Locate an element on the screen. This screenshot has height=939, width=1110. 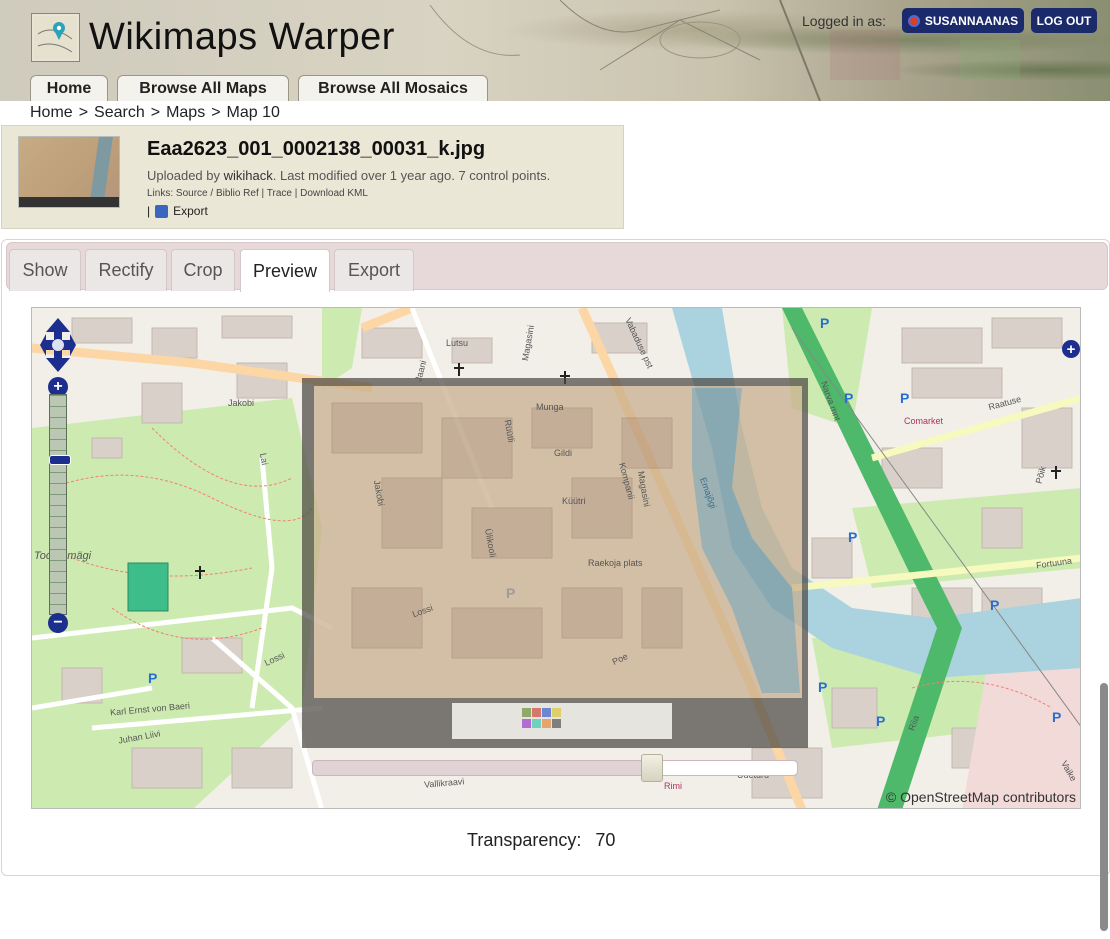
page-scrollbar is located at coordinates (1104, 807).